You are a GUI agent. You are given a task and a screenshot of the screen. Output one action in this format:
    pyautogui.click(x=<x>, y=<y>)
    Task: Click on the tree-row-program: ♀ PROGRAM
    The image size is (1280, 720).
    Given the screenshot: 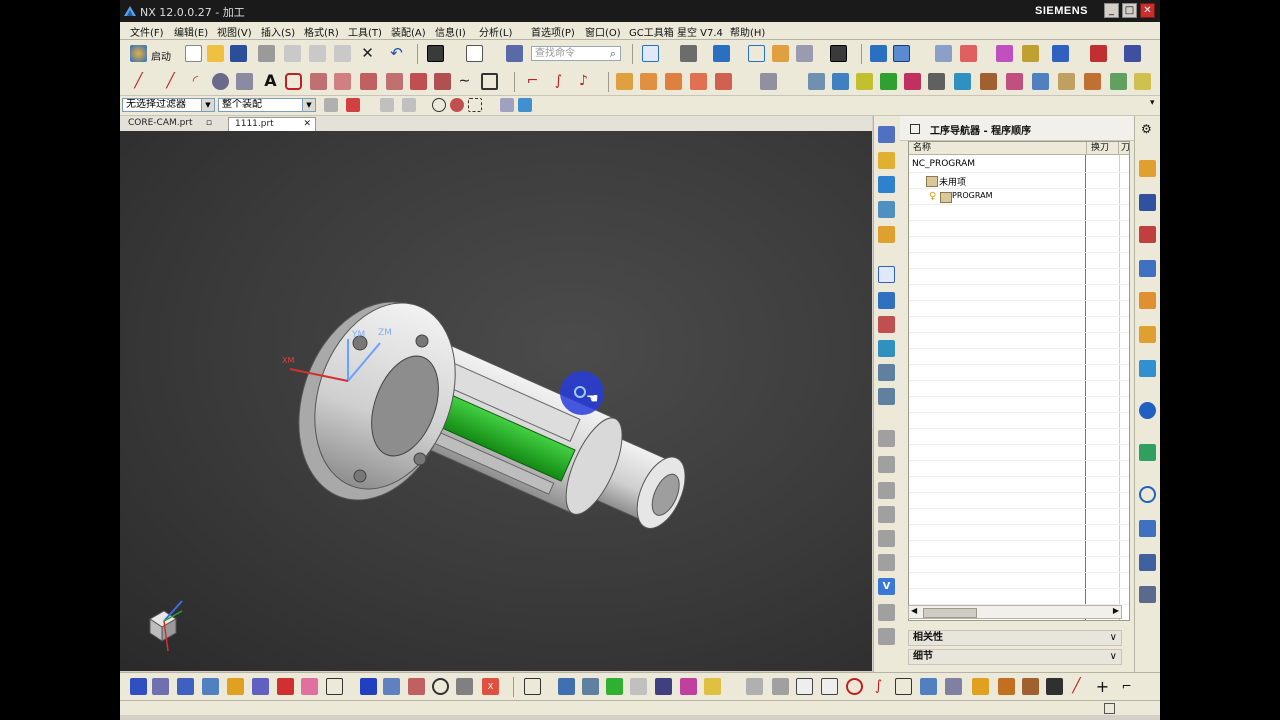 What is the action you would take?
    pyautogui.click(x=1019, y=197)
    